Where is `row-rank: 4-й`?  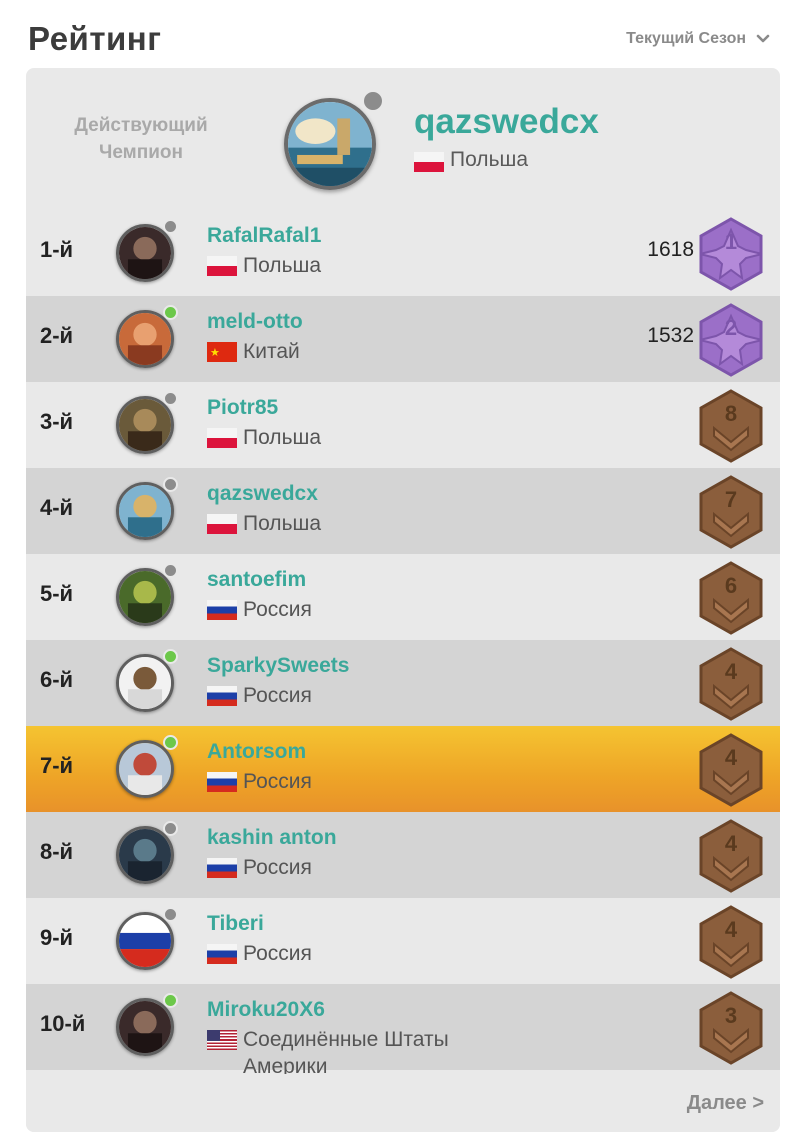
row-rank: 4-й is located at coordinates (57, 507).